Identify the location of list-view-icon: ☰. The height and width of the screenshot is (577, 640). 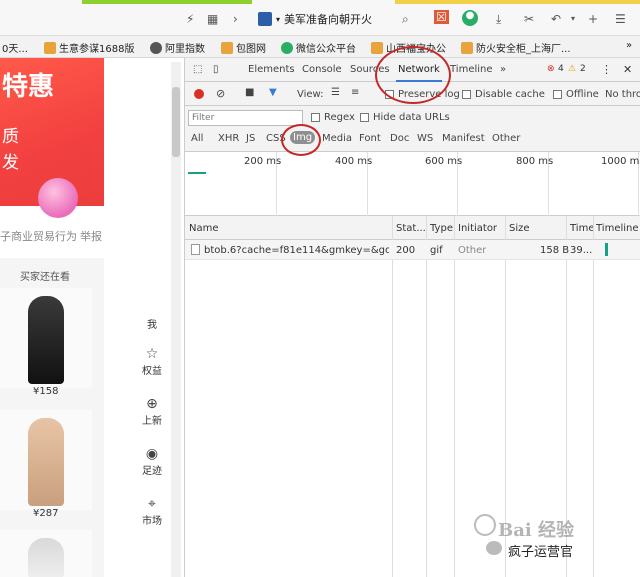
(335, 92).